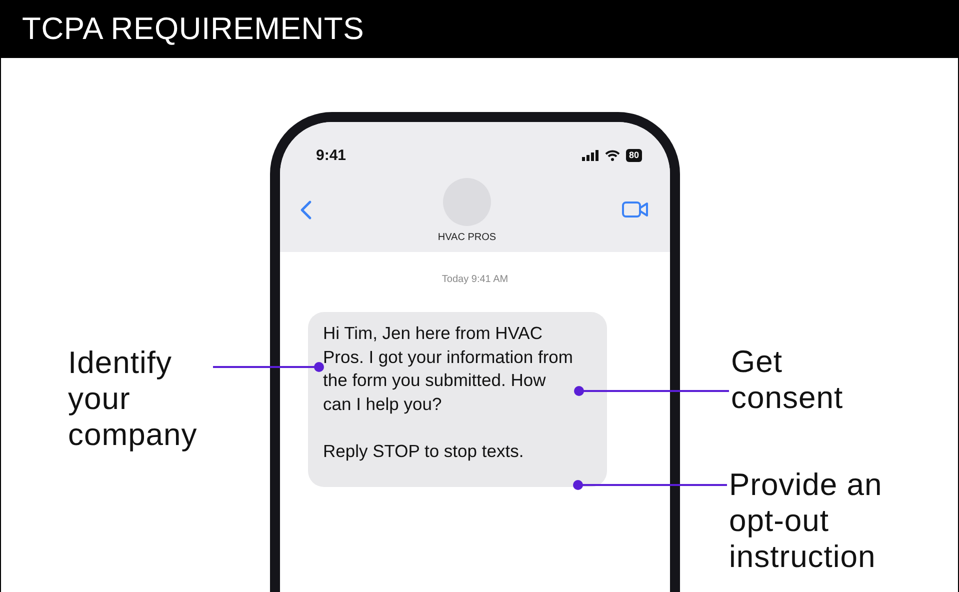  I want to click on message-timestamp: Today 9:41 AM, so click(475, 279).